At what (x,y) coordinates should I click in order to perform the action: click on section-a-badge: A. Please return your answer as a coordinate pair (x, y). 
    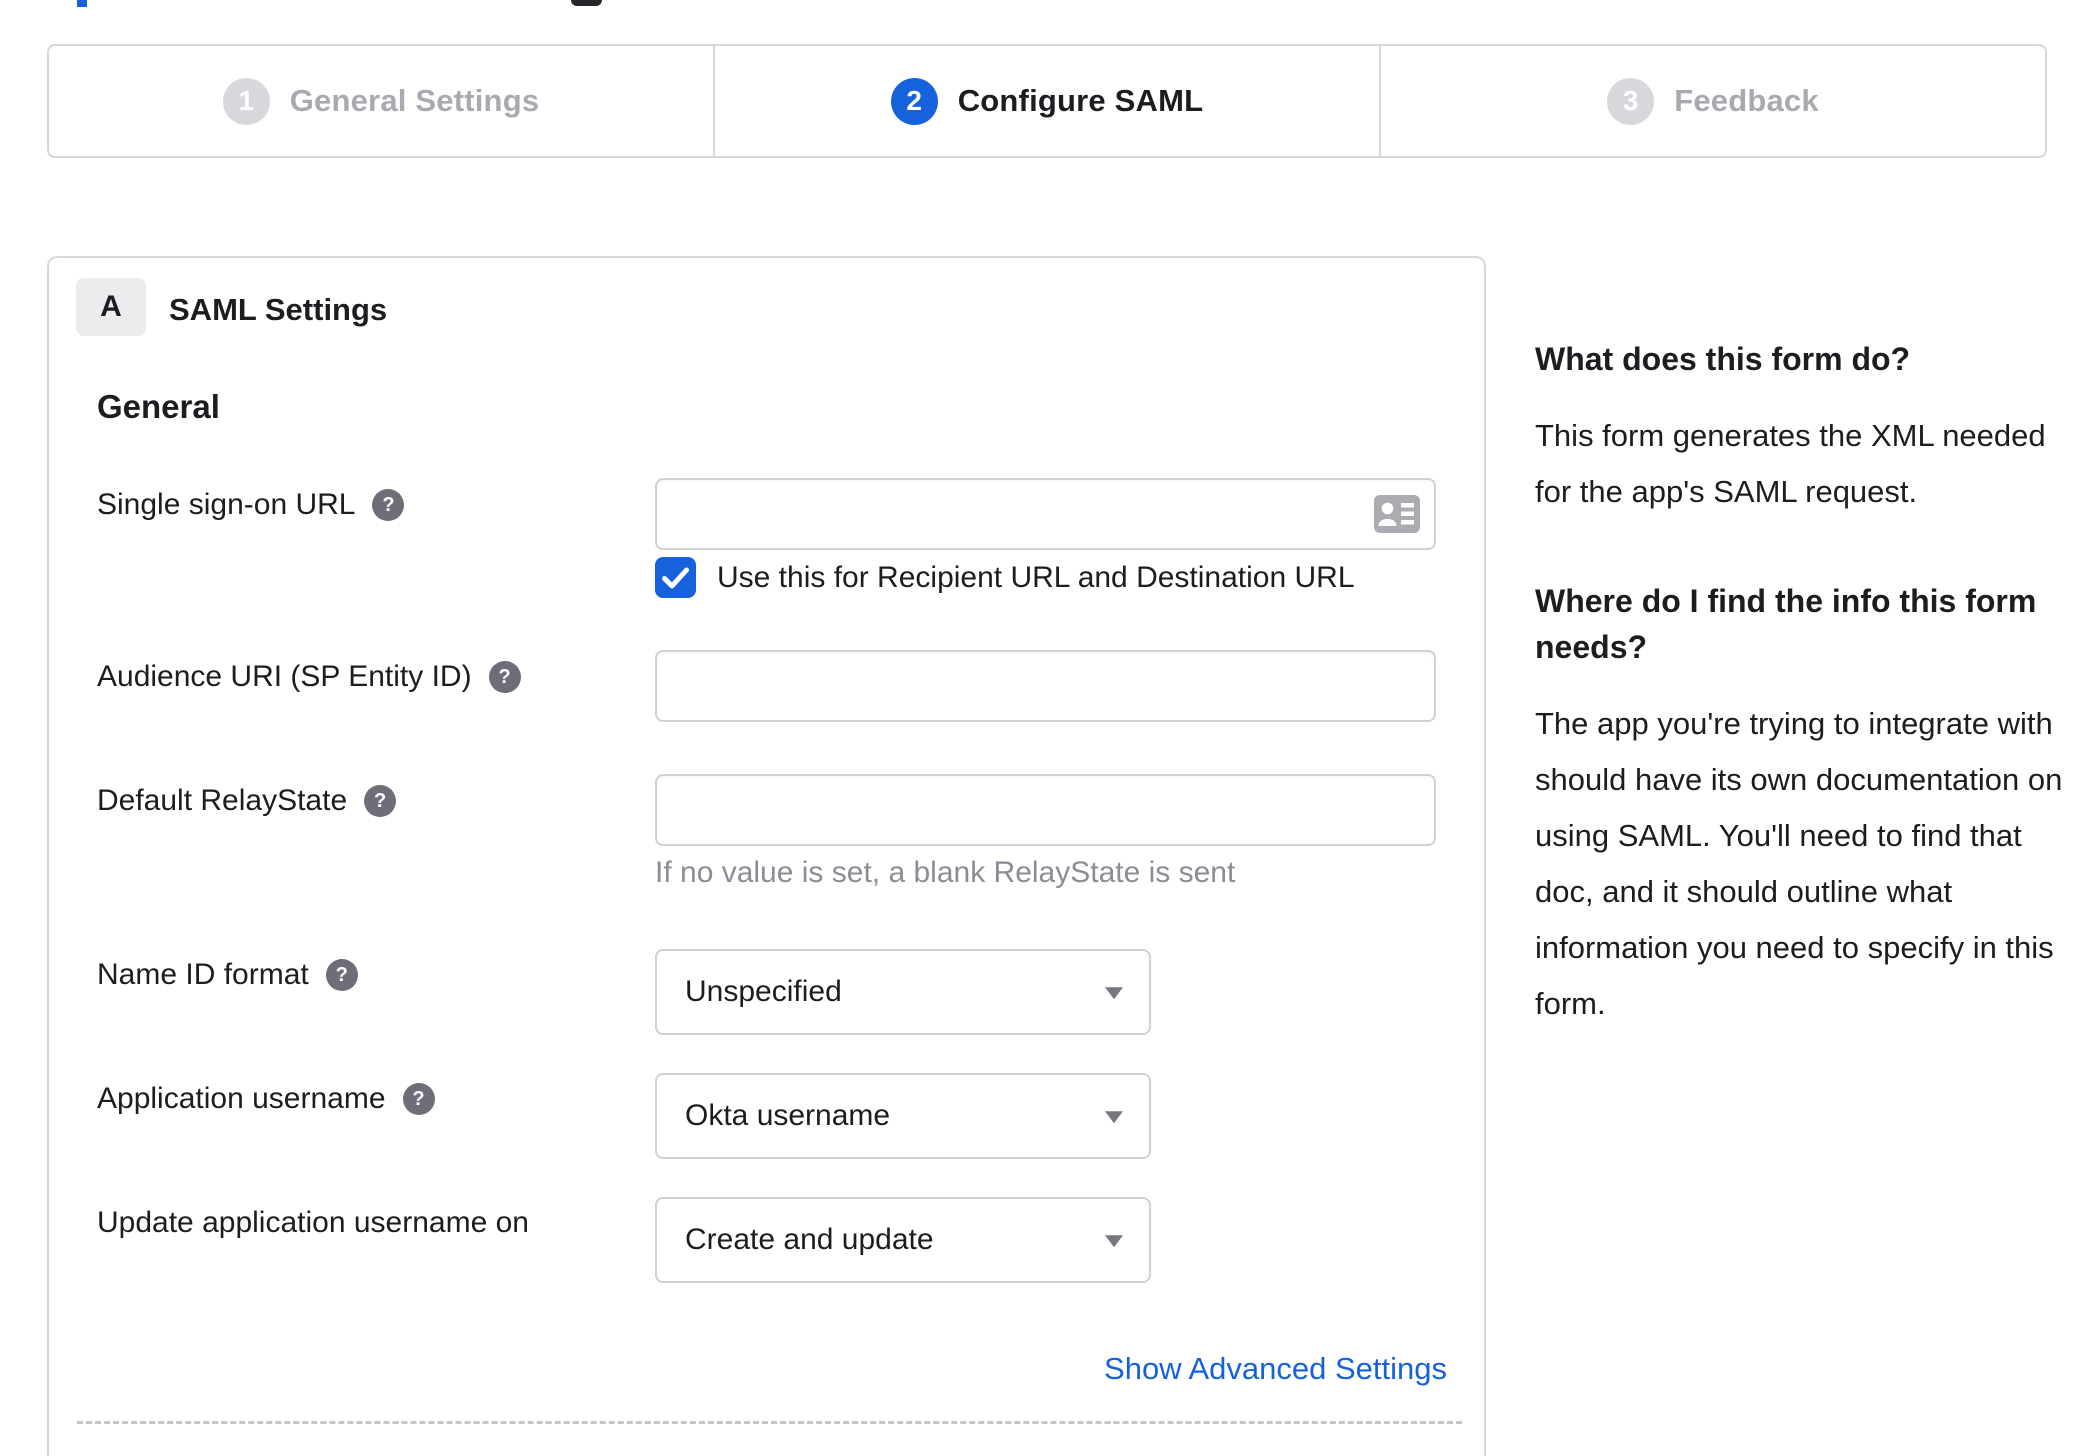
    Looking at the image, I should click on (111, 307).